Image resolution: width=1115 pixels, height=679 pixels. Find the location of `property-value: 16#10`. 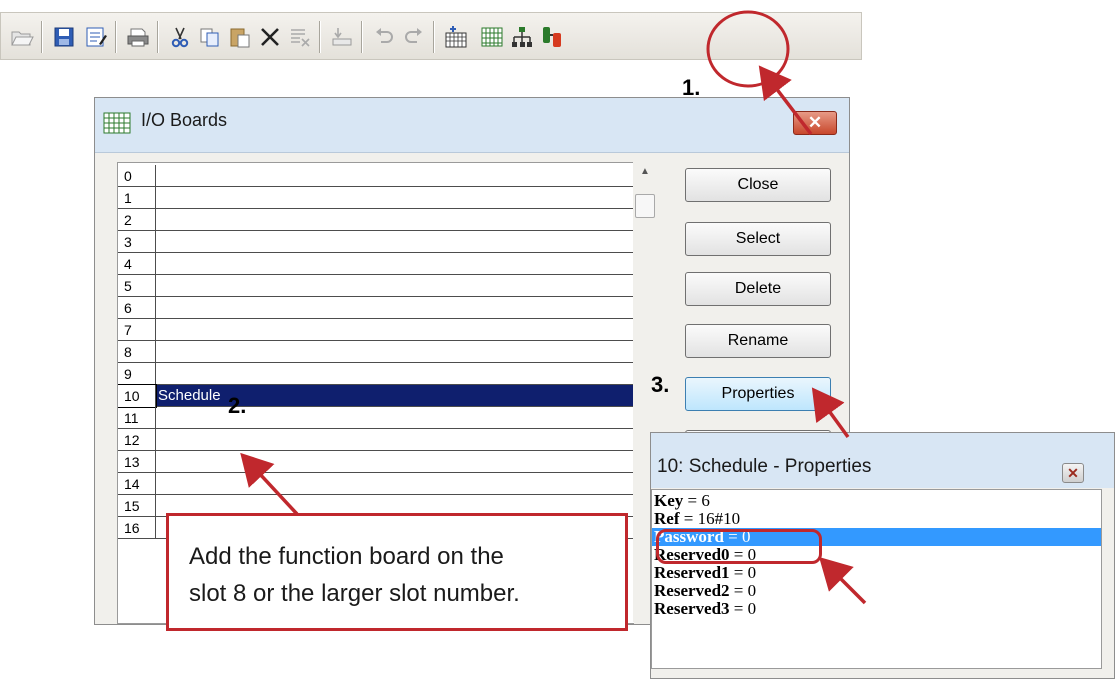

property-value: 16#10 is located at coordinates (719, 518).